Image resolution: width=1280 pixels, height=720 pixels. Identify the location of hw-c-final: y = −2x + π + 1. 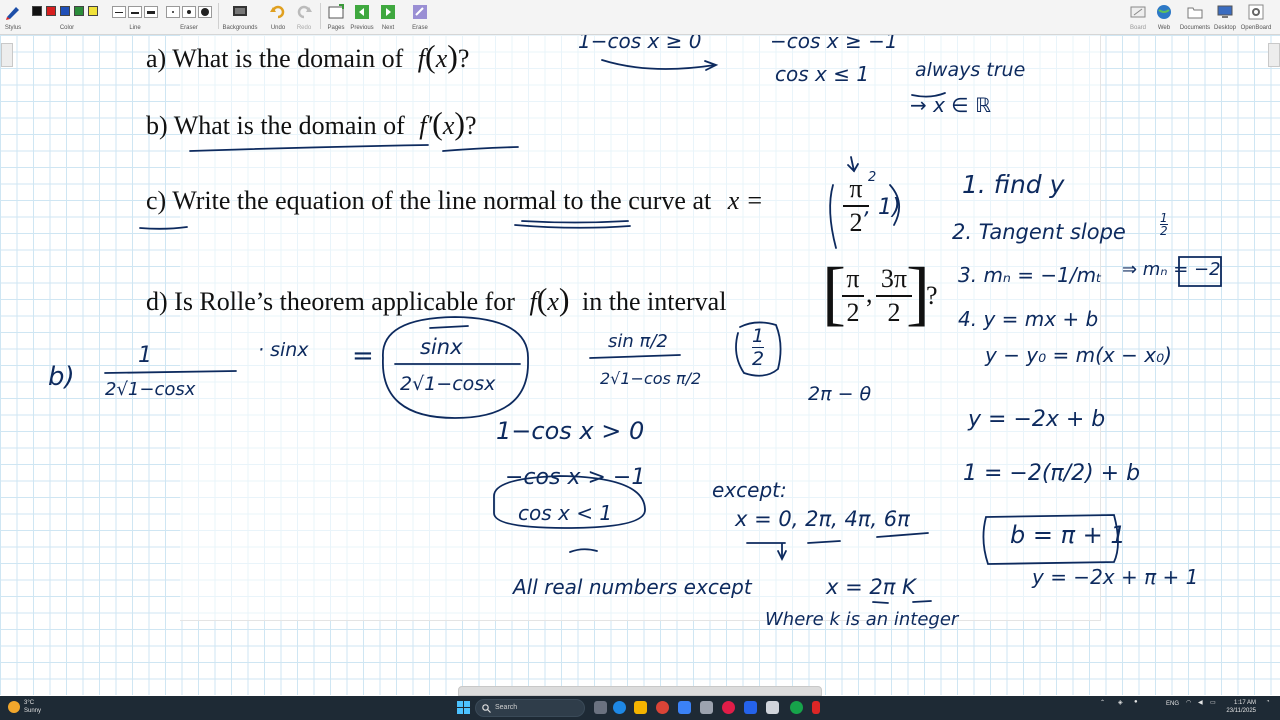
(1115, 577).